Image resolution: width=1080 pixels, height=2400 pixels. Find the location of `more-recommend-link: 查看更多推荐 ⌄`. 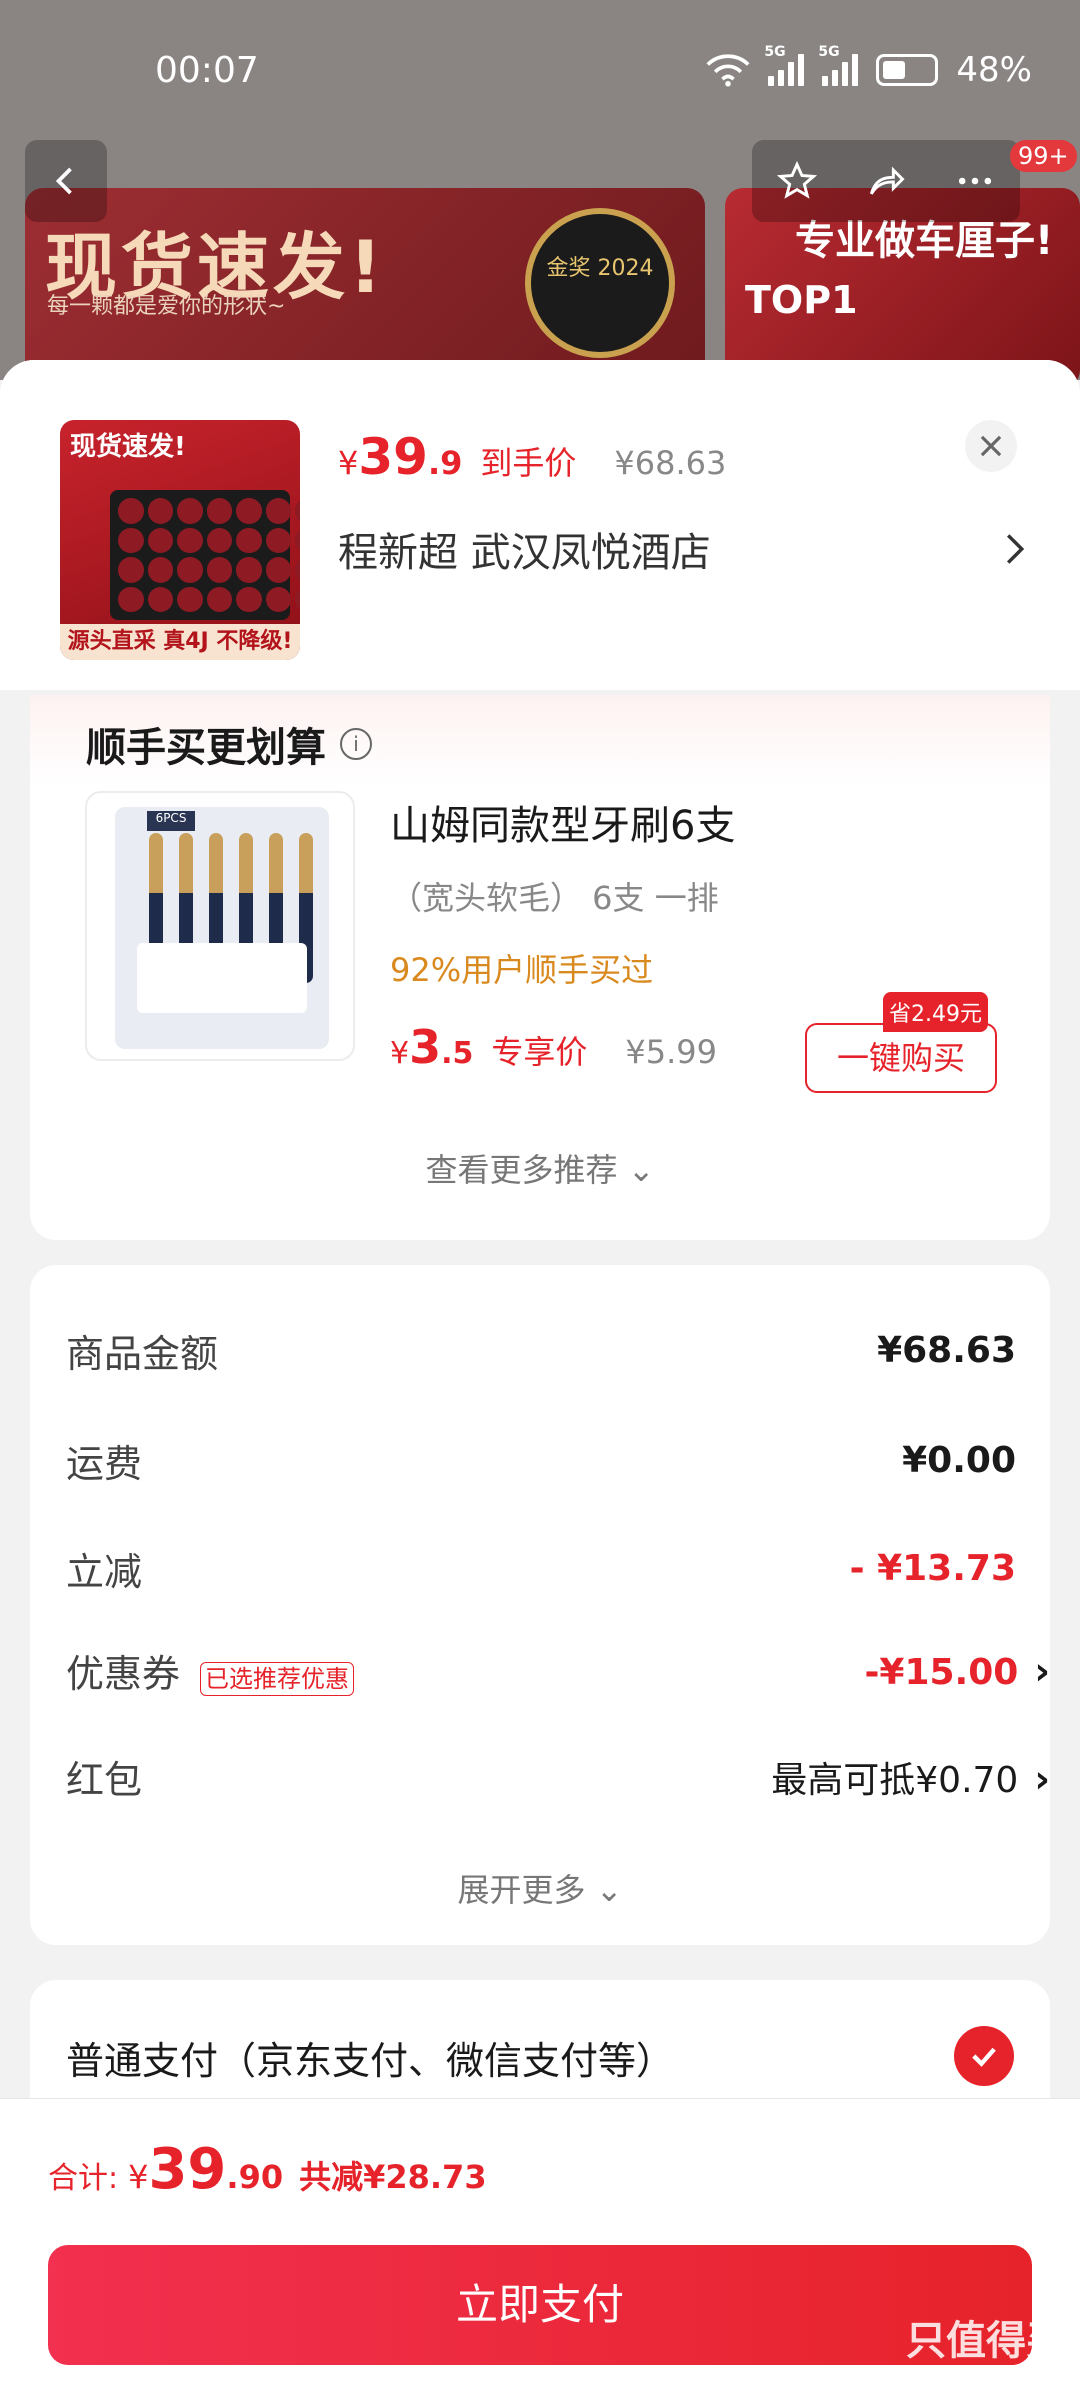

more-recommend-link: 查看更多推荐 ⌄ is located at coordinates (540, 1168).